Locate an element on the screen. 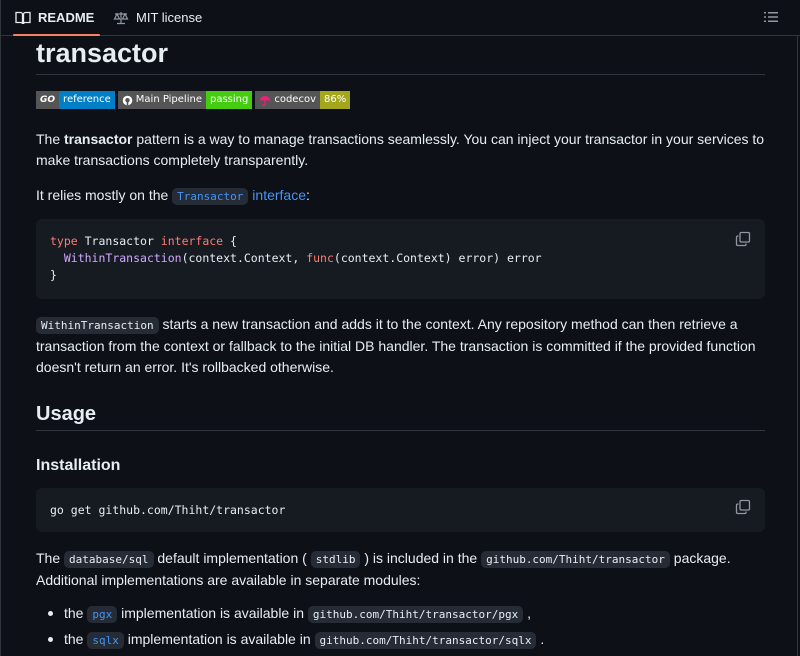  usage-heading: Usage is located at coordinates (66, 414).